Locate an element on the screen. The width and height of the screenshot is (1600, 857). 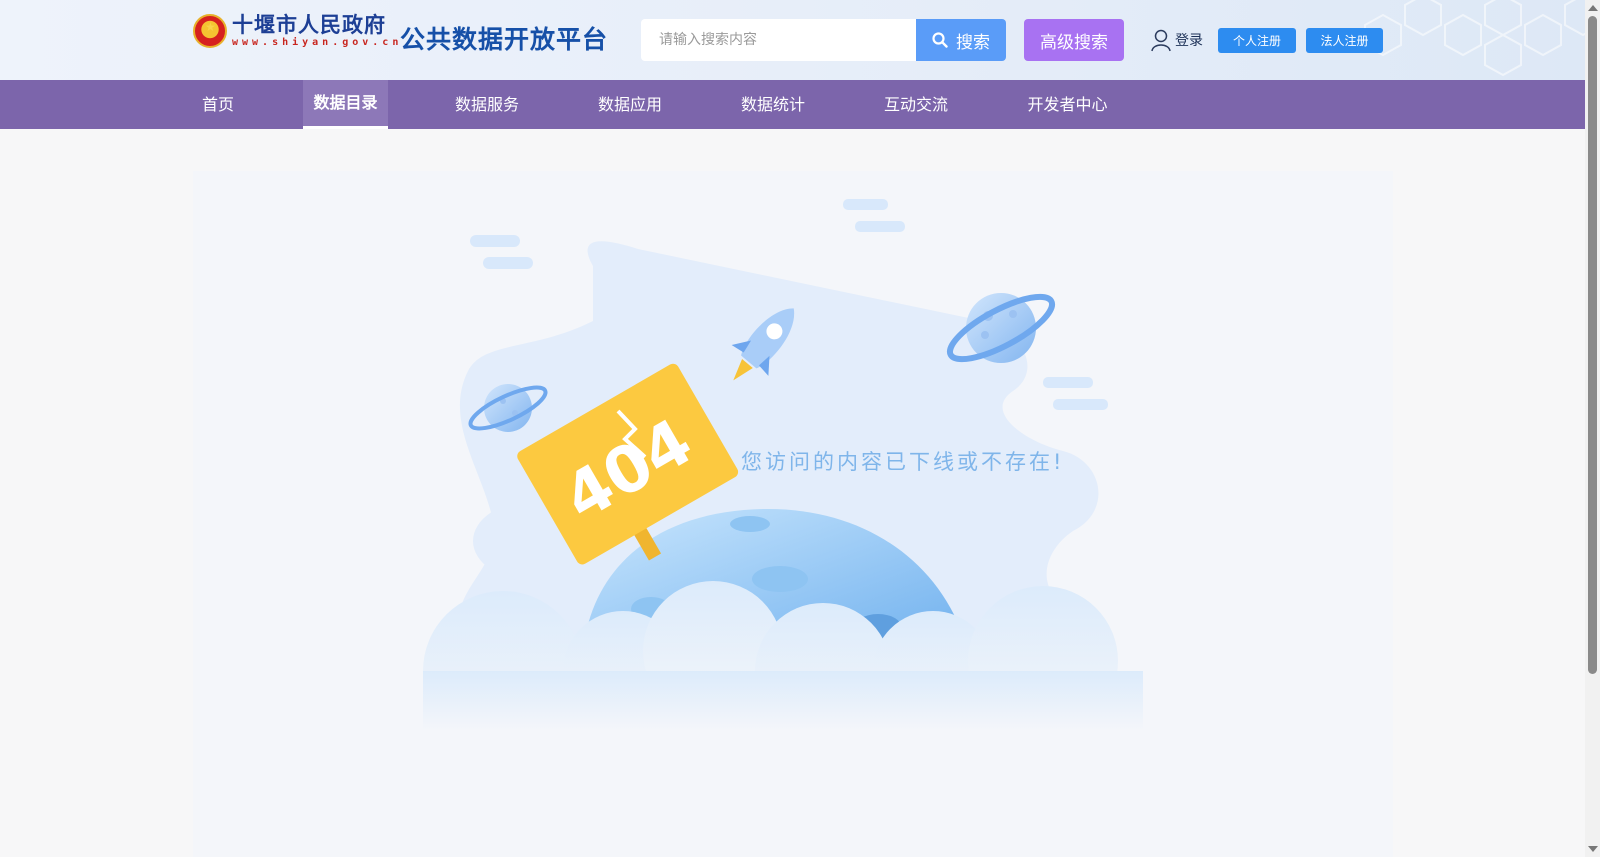
nav-item-data-services: 数据服务 is located at coordinates (487, 104).